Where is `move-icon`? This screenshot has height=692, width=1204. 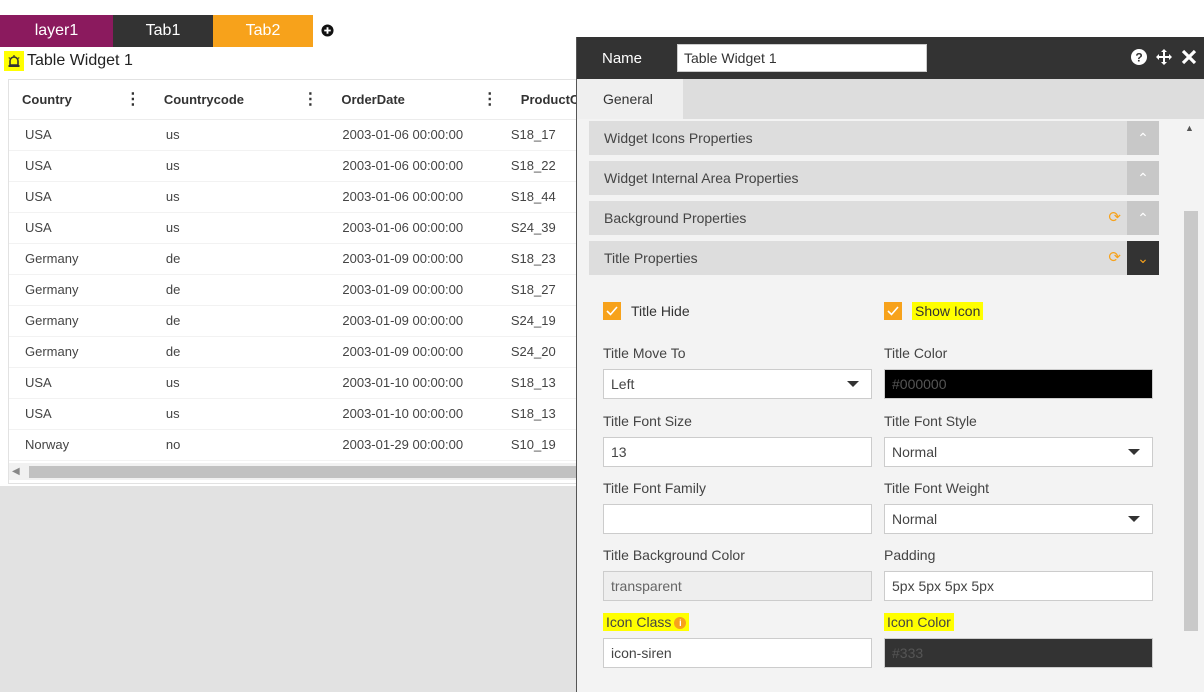
move-icon is located at coordinates (1164, 57).